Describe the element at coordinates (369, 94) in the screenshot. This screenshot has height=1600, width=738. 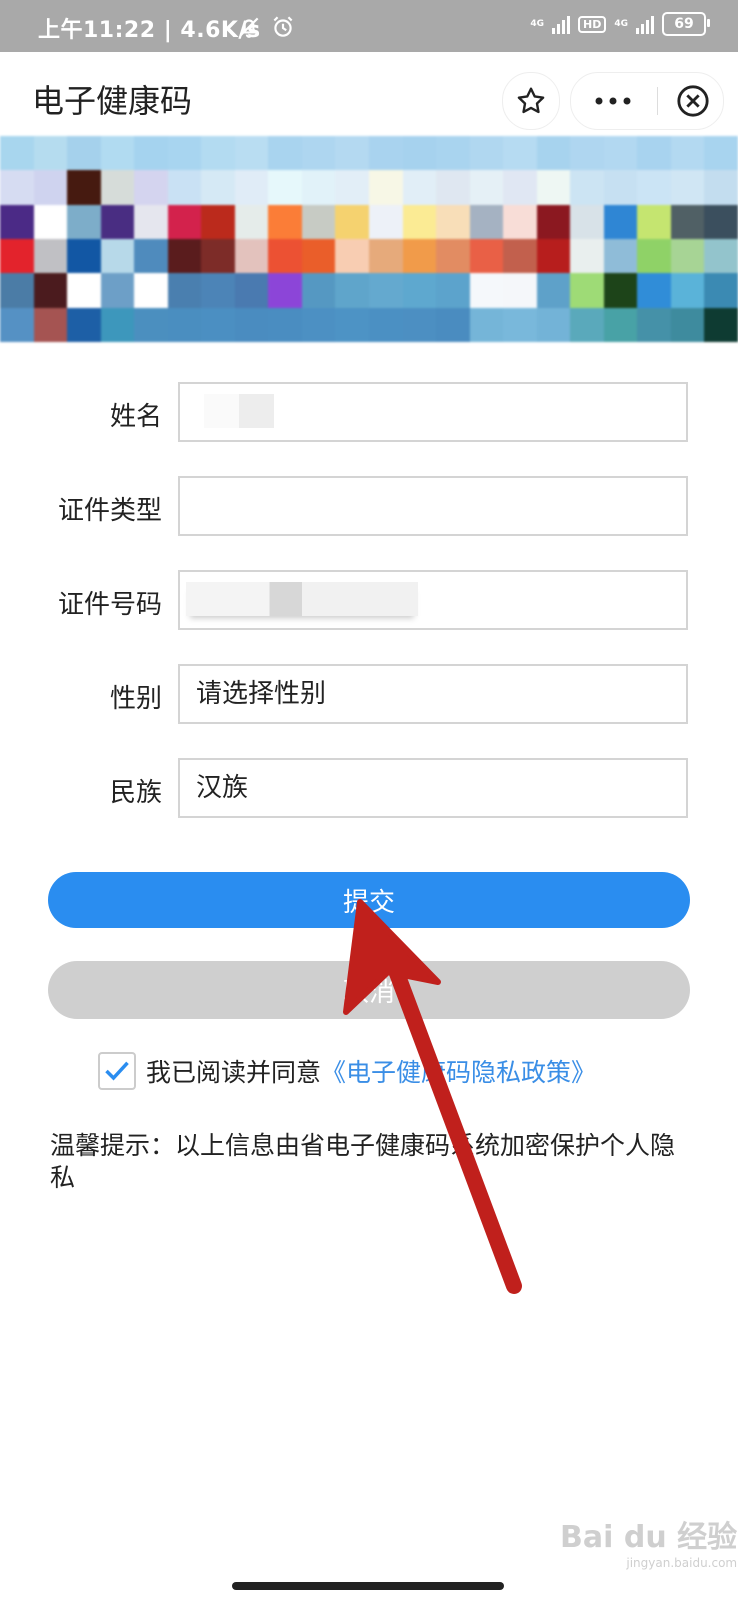
I see `title-bar: 电子健康码` at that location.